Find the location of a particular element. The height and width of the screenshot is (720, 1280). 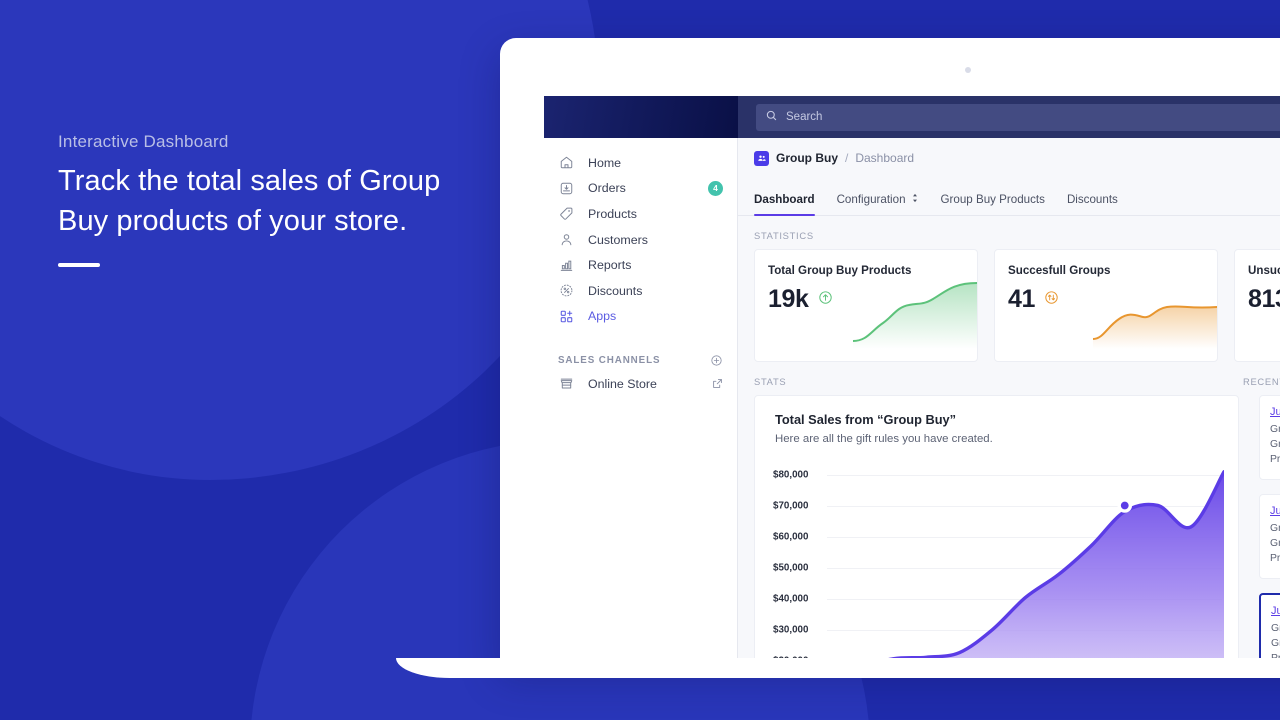

sidebar-item-home: Home is located at coordinates (640, 163).